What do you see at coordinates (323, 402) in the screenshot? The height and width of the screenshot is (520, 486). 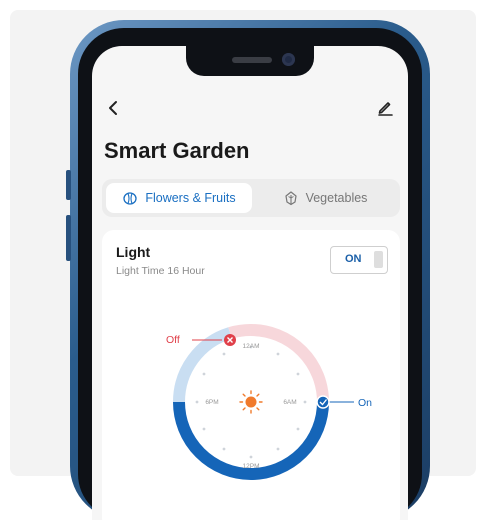 I see `on-handle` at bounding box center [323, 402].